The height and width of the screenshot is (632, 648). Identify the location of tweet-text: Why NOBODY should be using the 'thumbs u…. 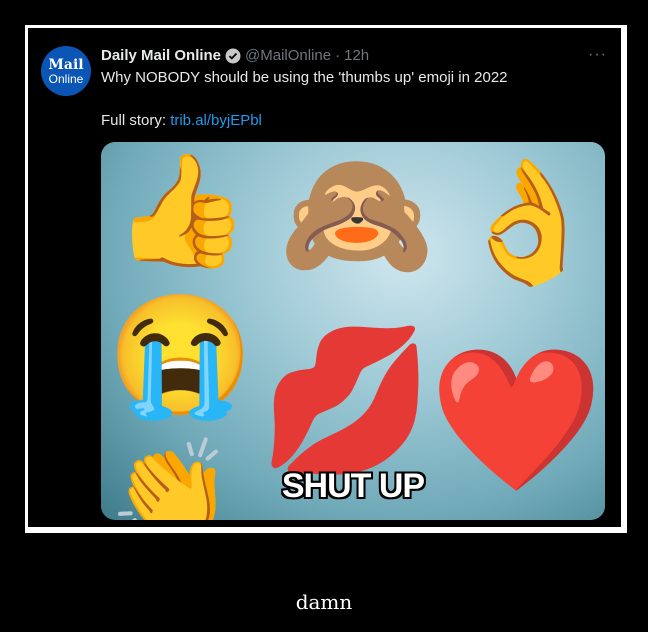
(304, 77).